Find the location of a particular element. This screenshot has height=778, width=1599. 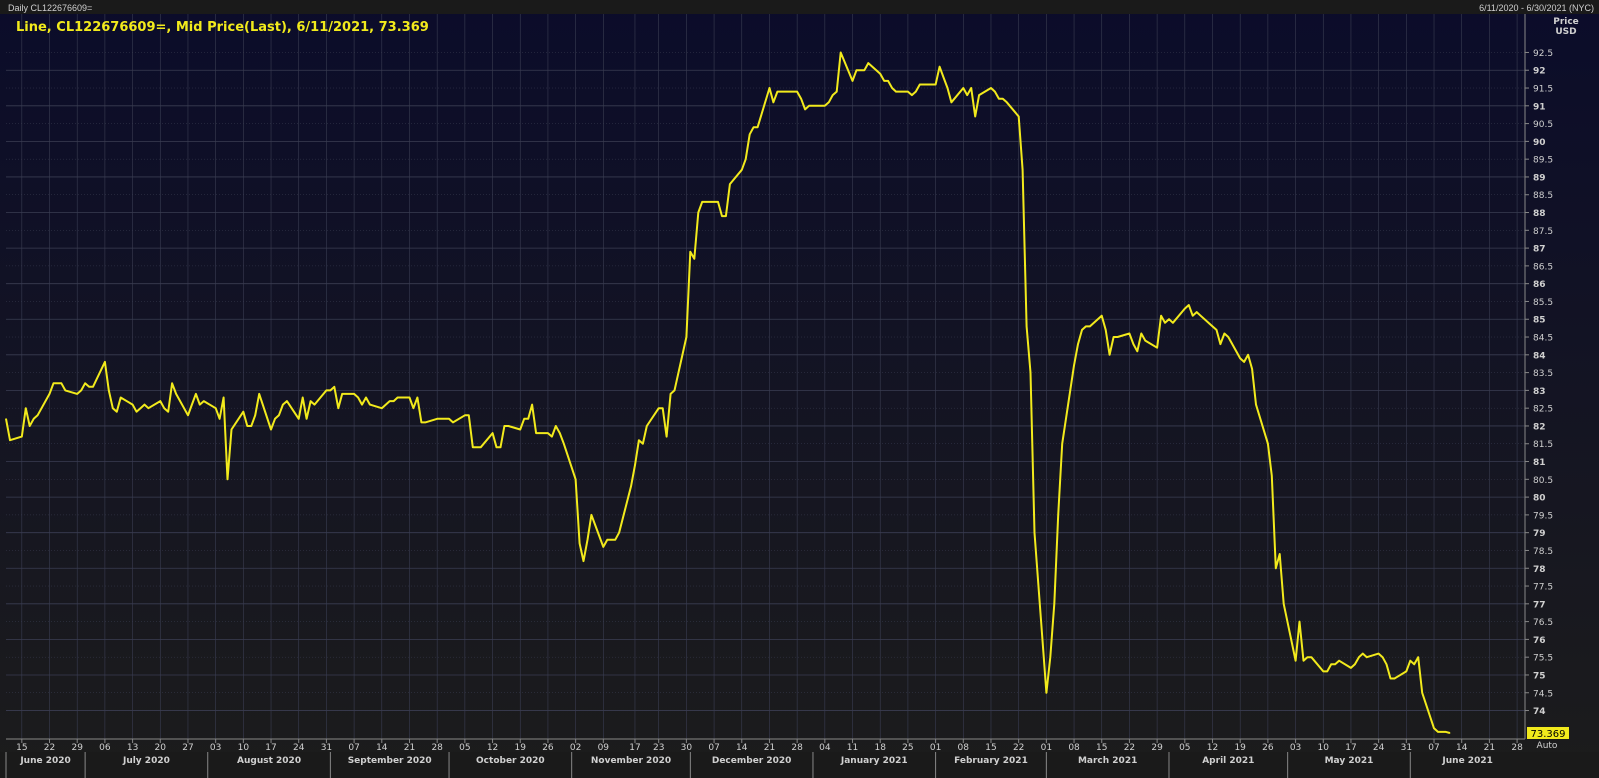

y-tick-label: 89 is located at coordinates (1539, 178).